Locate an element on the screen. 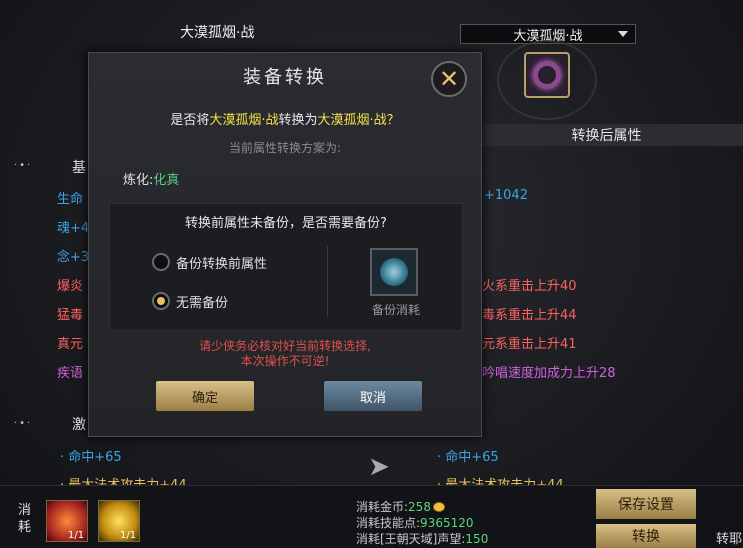 The image size is (743, 548). skill-cost-label: 消耗技能点: is located at coordinates (388, 523).